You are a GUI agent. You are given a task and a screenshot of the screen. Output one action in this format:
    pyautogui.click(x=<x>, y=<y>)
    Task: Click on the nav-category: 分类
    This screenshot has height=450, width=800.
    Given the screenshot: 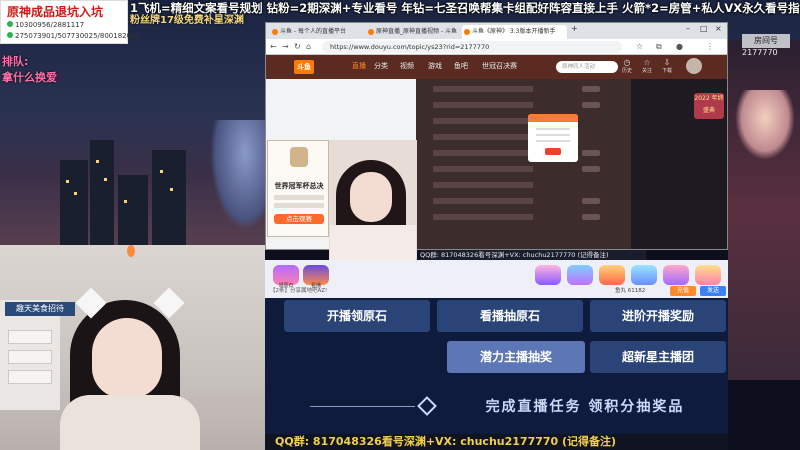 What is the action you would take?
    pyautogui.click(x=381, y=66)
    